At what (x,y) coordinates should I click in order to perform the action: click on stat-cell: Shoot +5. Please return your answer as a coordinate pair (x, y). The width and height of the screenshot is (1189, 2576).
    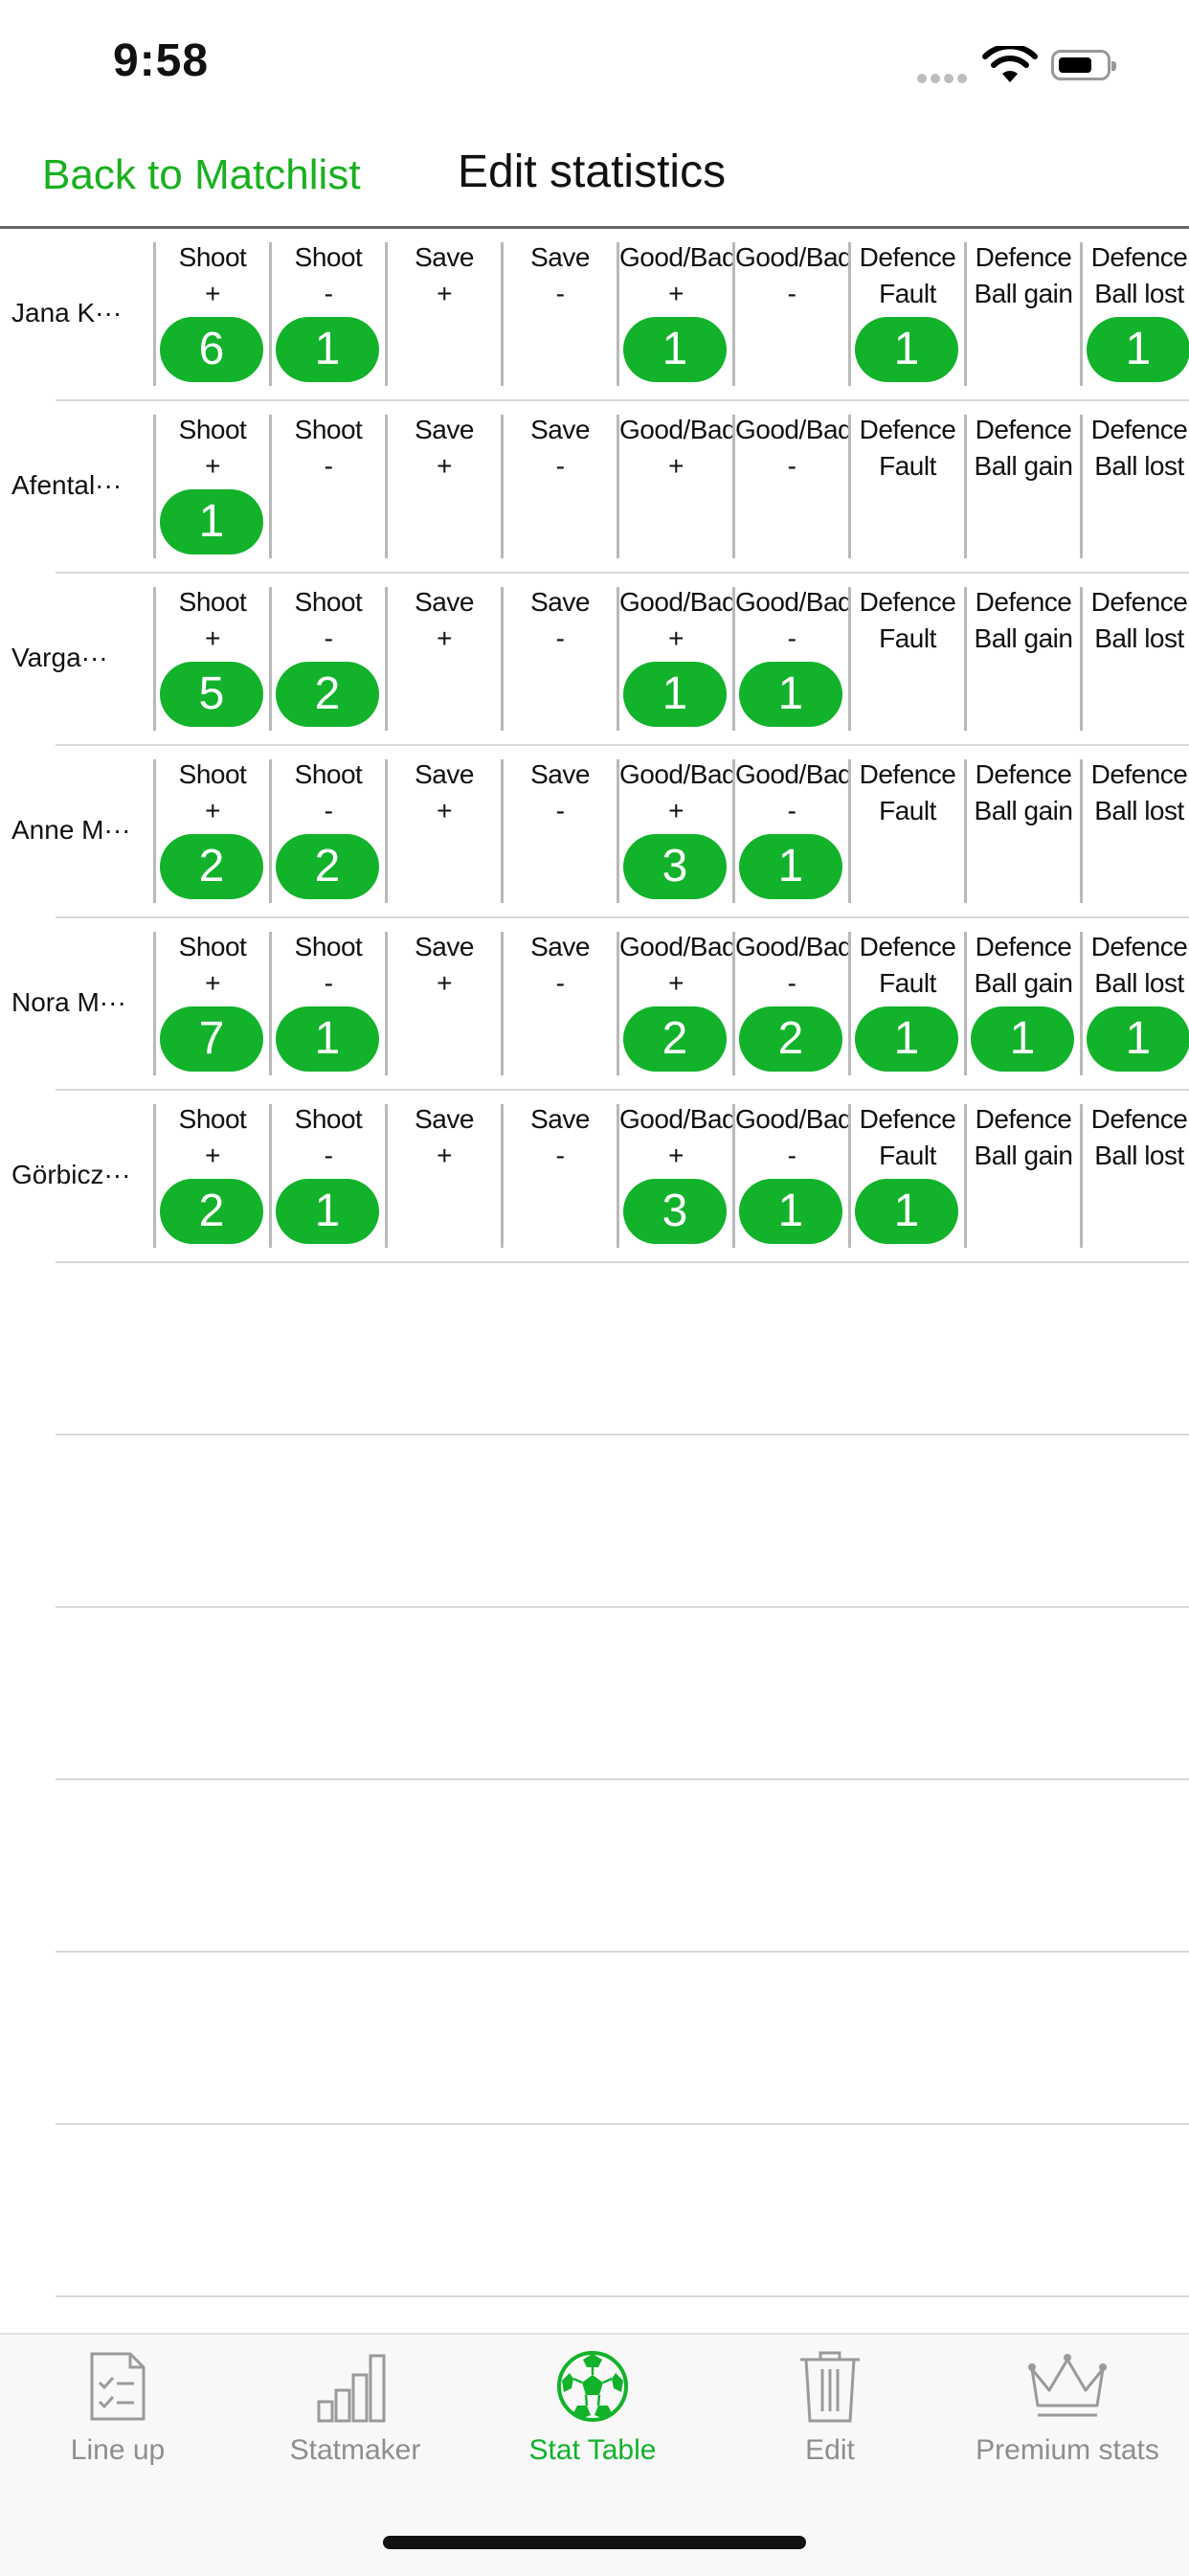
    Looking at the image, I should click on (211, 659).